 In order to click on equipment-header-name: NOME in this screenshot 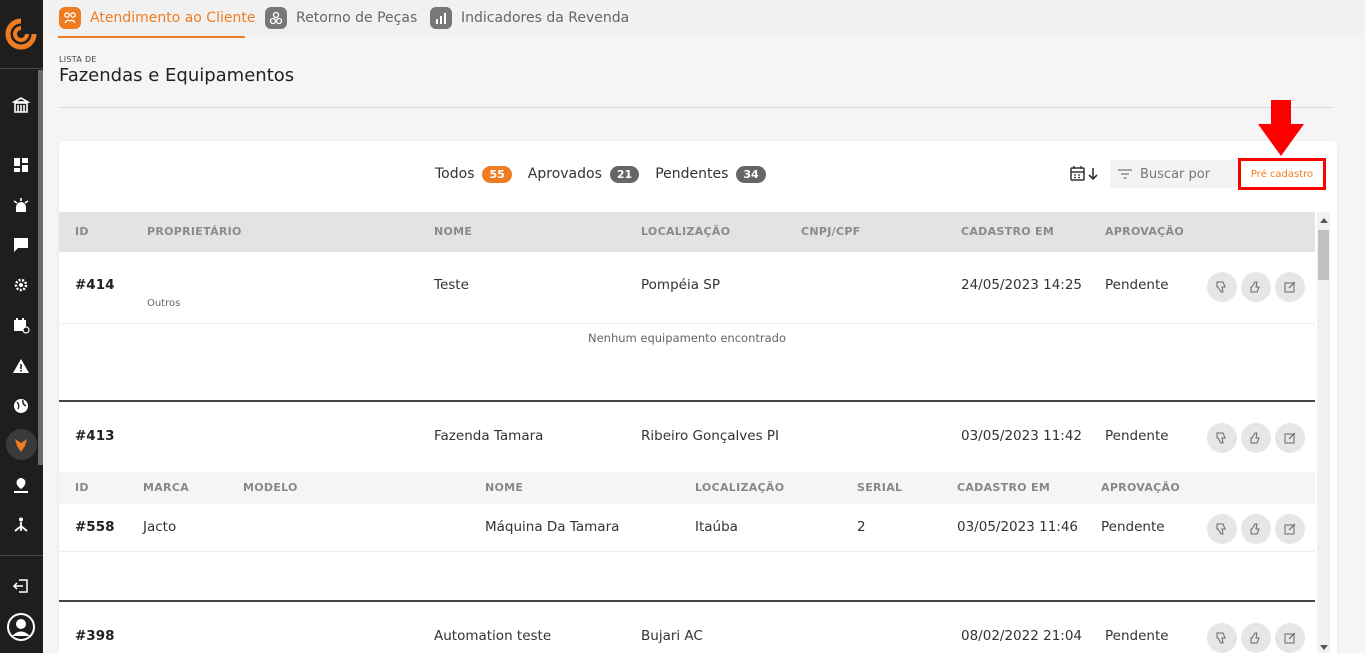, I will do `click(504, 488)`.